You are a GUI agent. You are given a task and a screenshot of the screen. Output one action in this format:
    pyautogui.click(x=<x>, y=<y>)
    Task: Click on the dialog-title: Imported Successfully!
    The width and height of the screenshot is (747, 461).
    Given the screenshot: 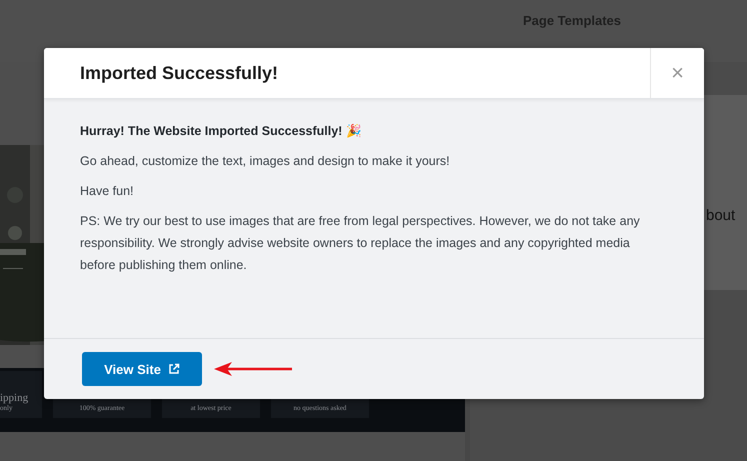 What is the action you would take?
    pyautogui.click(x=179, y=73)
    